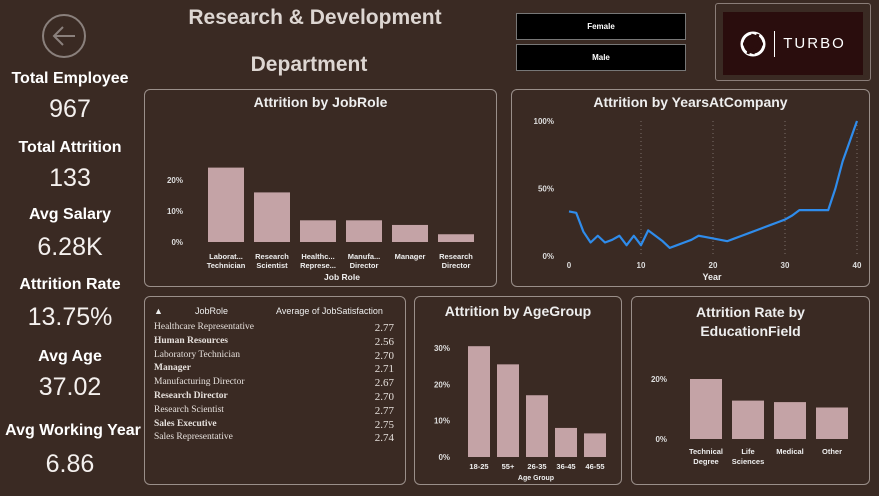  What do you see at coordinates (274, 412) in the screenshot?
I see `table-row: Research Scientist 2.77` at bounding box center [274, 412].